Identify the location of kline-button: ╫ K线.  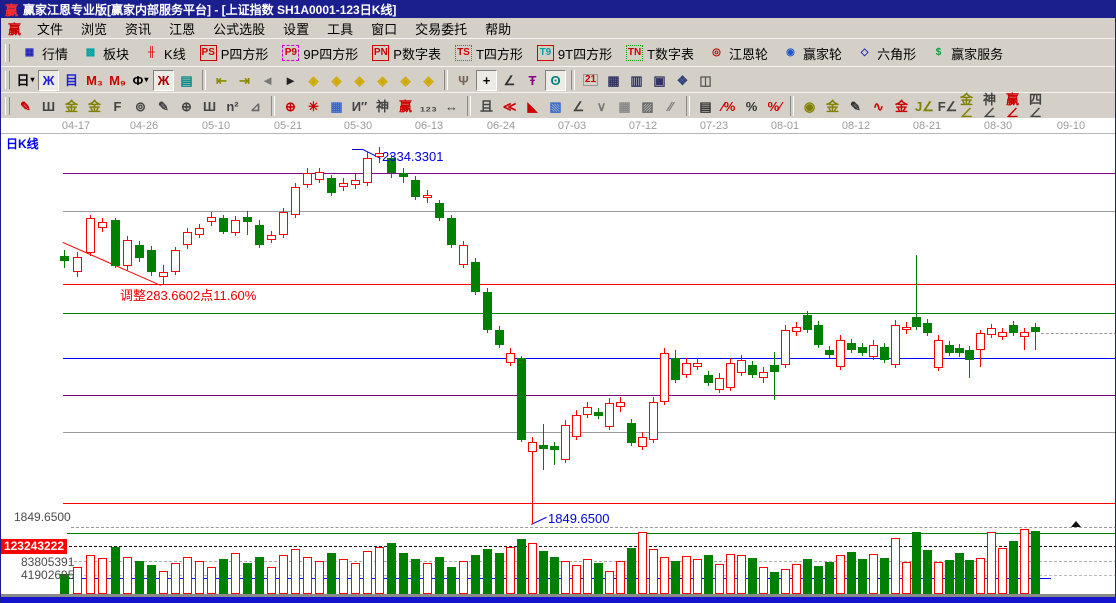
(164, 53).